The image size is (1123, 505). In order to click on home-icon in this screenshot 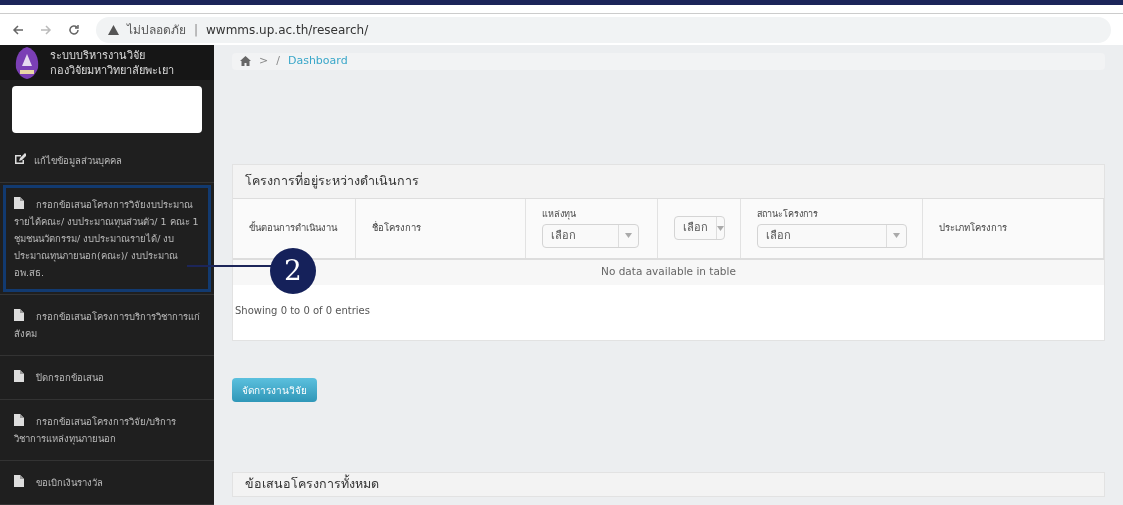, I will do `click(245, 61)`.